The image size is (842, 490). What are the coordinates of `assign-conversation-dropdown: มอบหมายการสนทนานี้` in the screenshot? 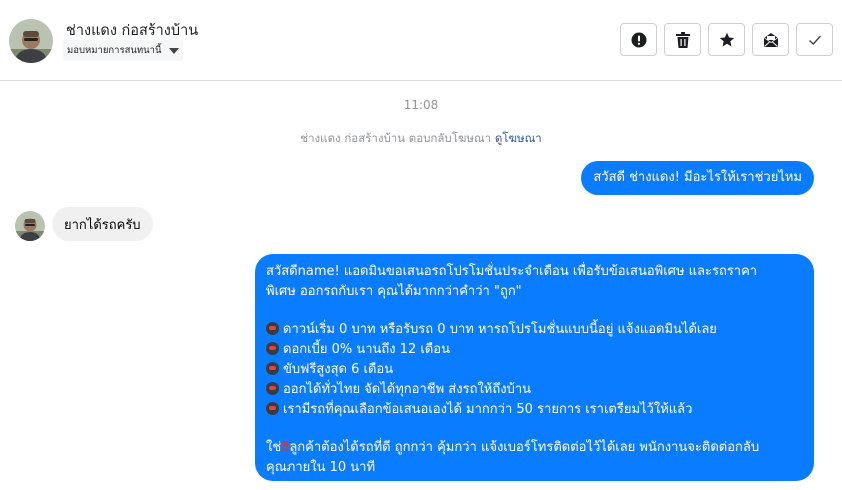 It's located at (123, 50).